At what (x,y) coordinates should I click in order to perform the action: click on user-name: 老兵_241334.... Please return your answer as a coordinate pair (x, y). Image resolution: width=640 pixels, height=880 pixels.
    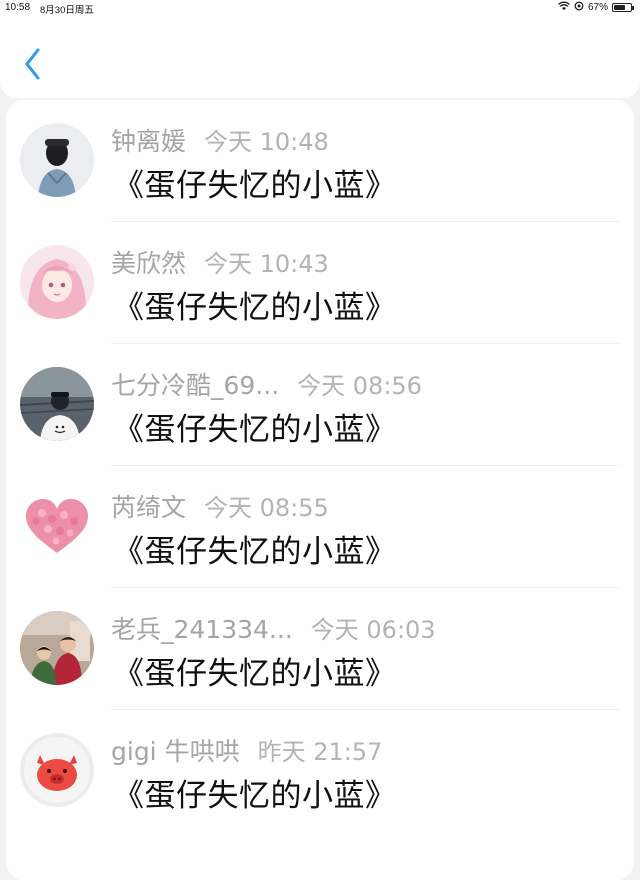
    Looking at the image, I should click on (202, 628).